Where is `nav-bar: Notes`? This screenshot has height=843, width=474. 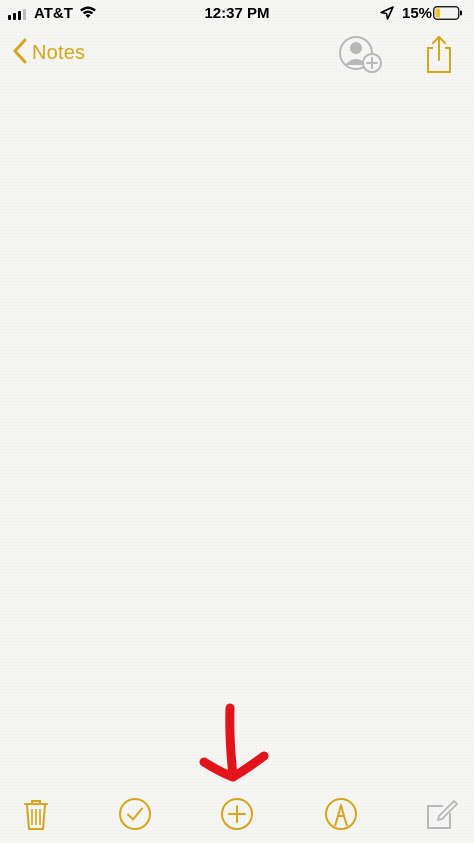 nav-bar: Notes is located at coordinates (237, 55).